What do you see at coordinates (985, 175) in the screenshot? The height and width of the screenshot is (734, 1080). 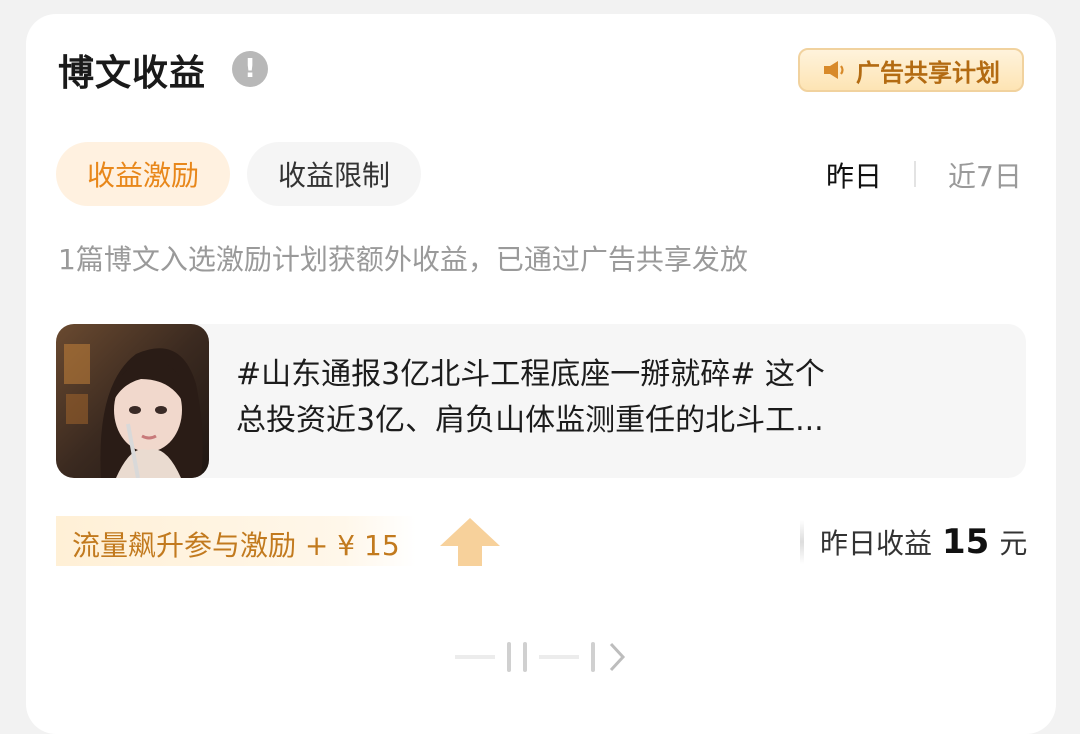 I see `range-last-7-days: 近7日` at bounding box center [985, 175].